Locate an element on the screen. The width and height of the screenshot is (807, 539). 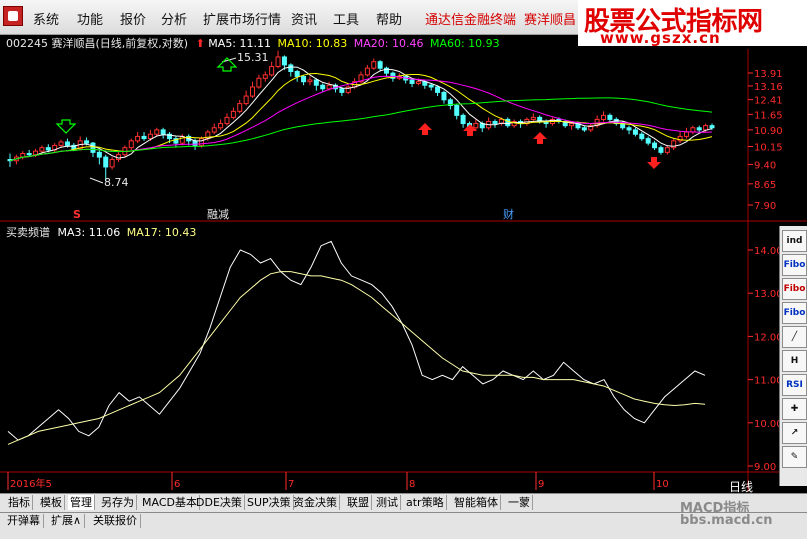
date-tick: 8 is located at coordinates (412, 484).